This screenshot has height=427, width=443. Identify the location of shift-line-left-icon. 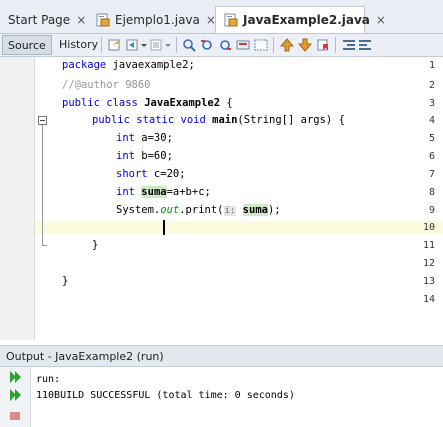
(349, 45).